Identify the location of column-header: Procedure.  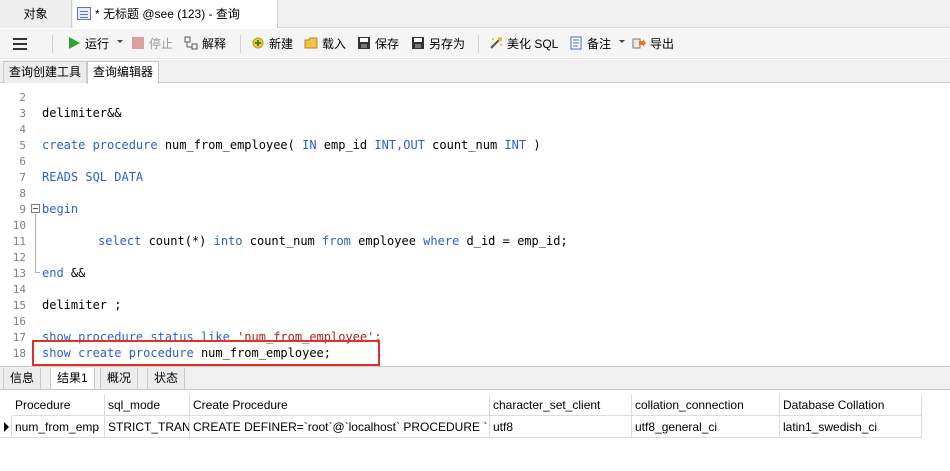
(58, 405).